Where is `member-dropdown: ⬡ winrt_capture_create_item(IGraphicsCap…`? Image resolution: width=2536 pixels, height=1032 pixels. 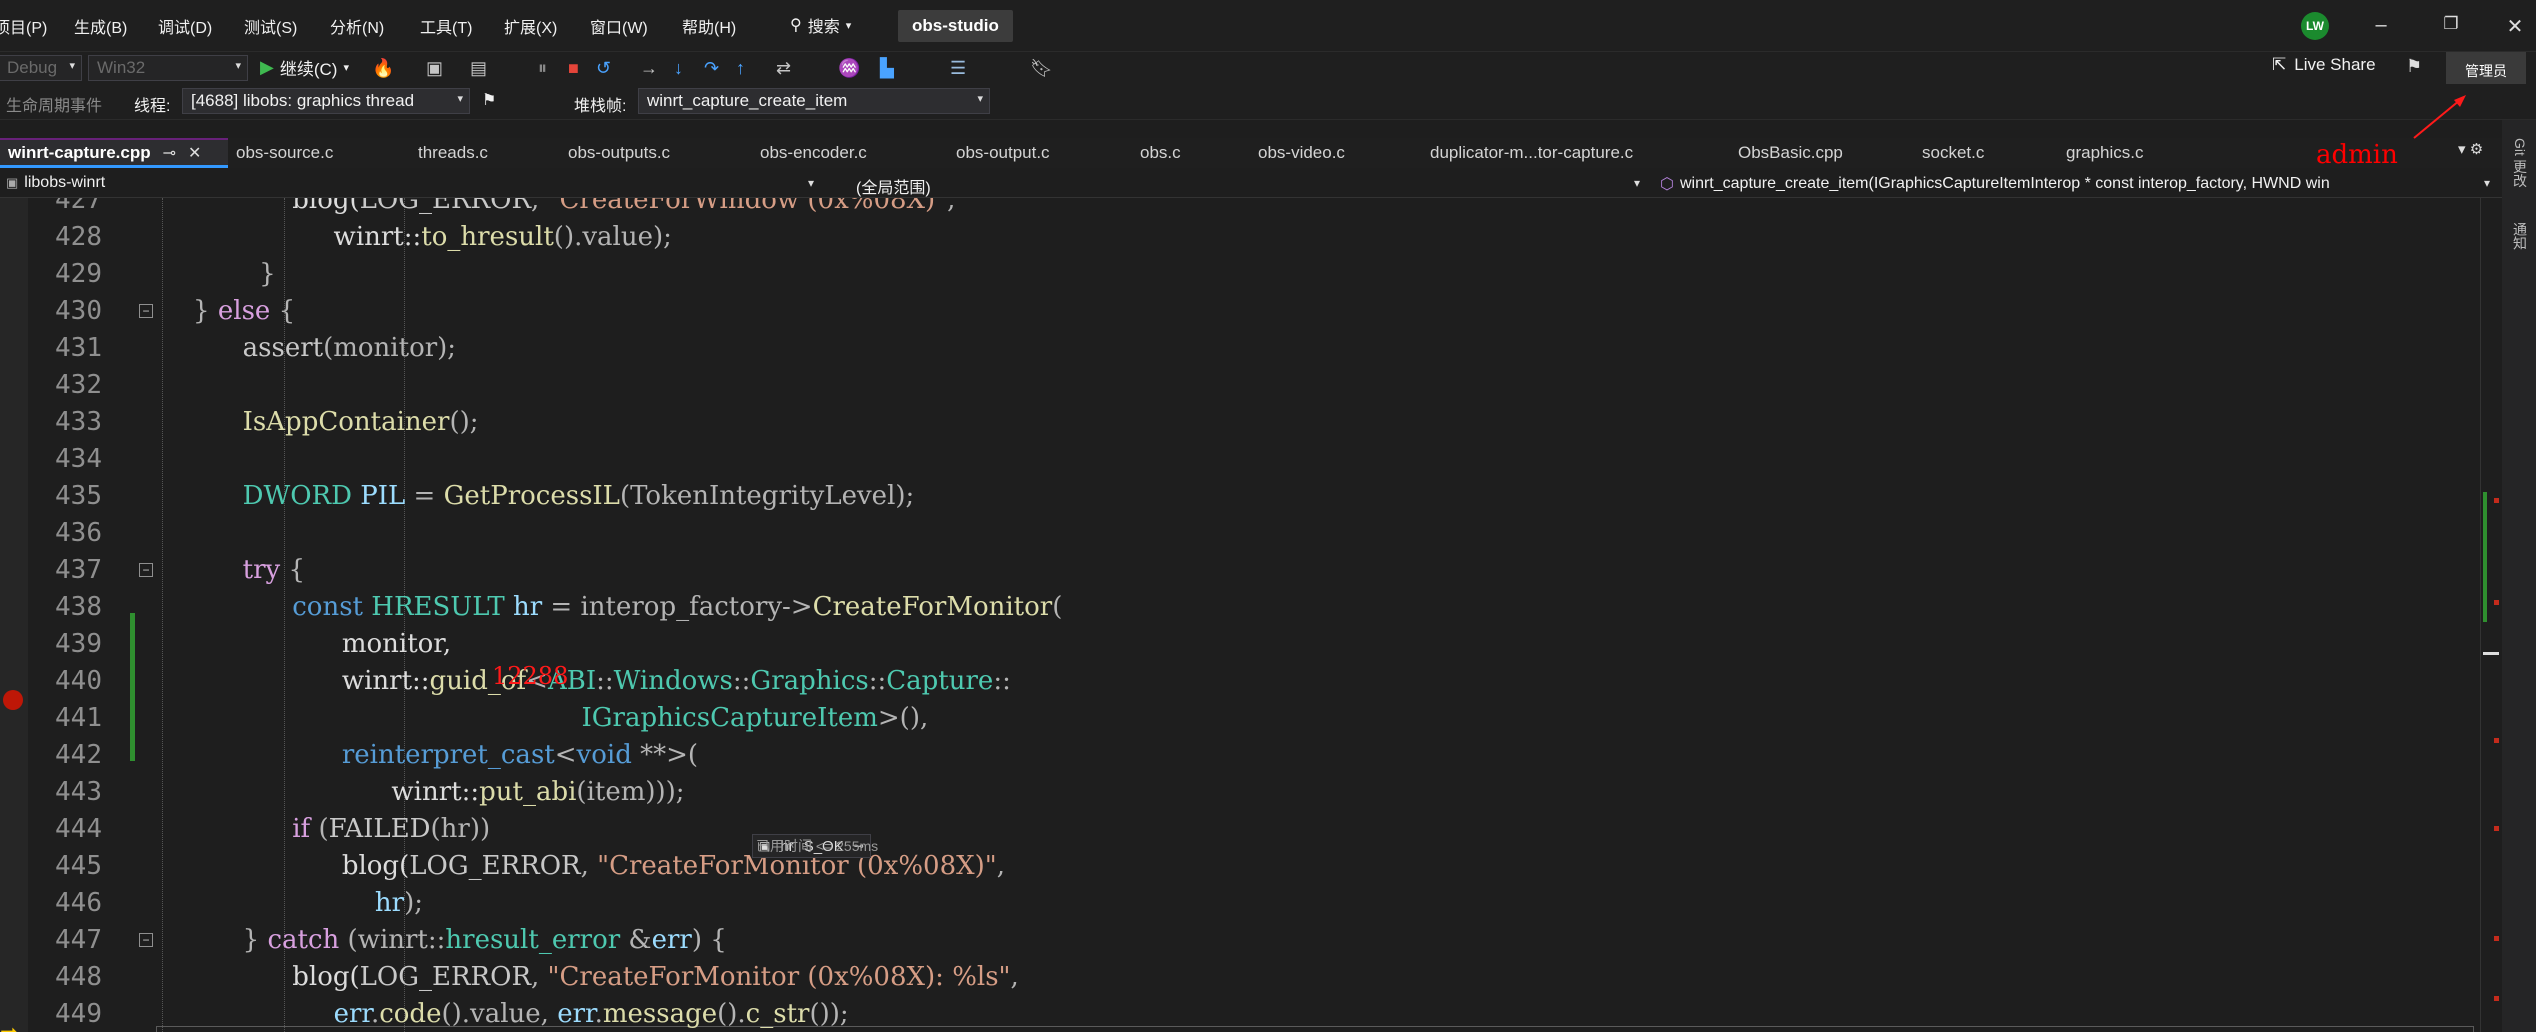 member-dropdown: ⬡ winrt_capture_create_item(IGraphicsCap… is located at coordinates (2070, 184).